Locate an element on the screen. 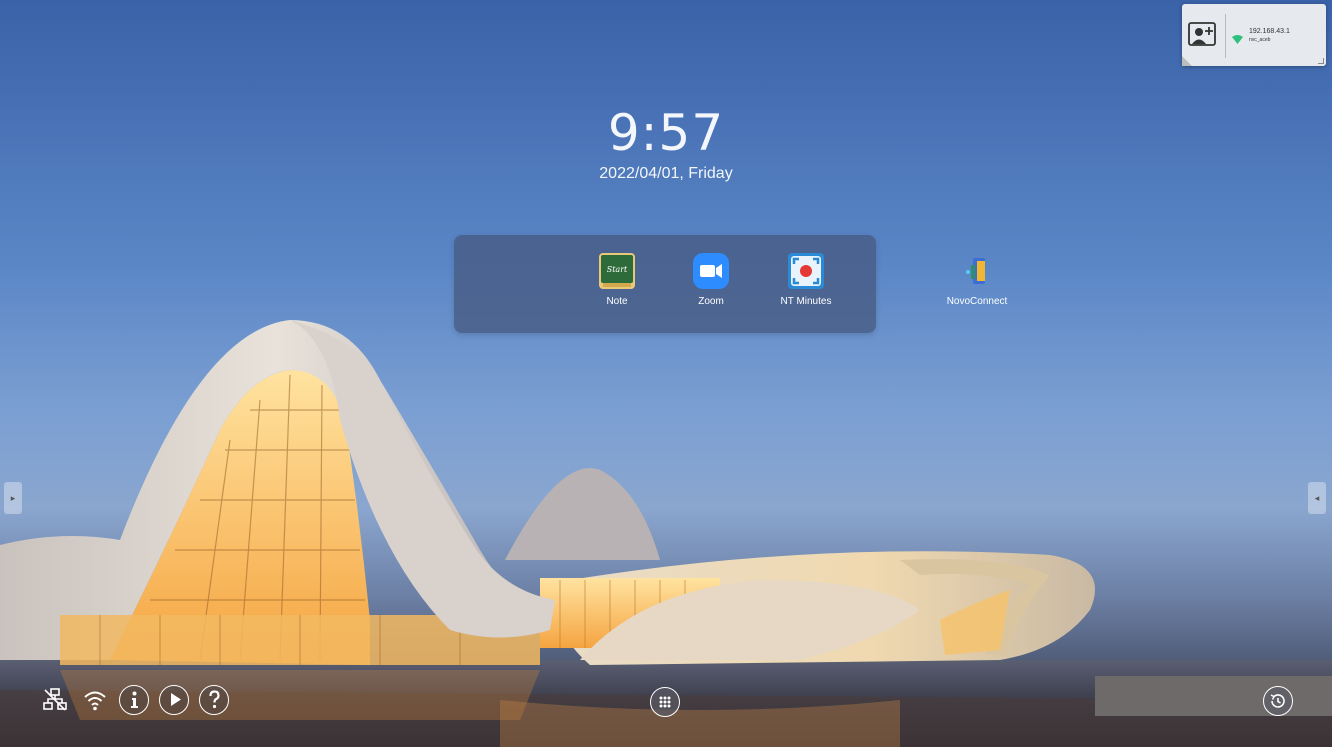  wifi-icon is located at coordinates (95, 701).